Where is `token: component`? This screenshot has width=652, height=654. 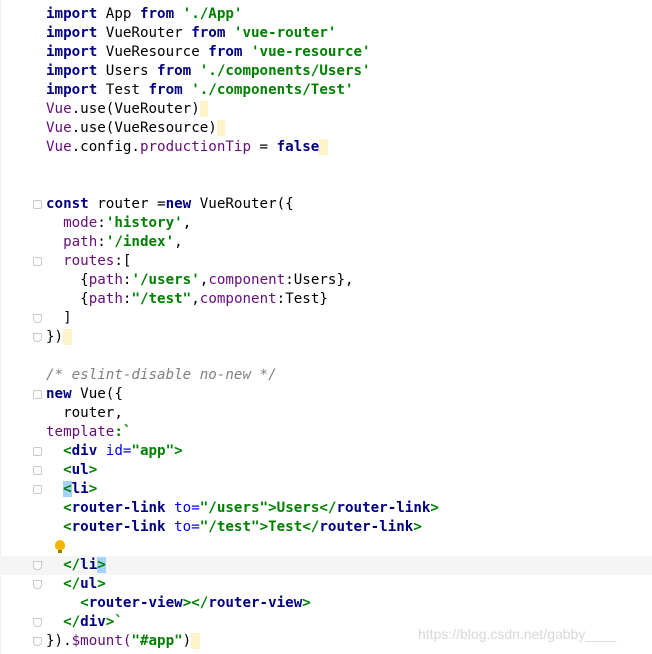 token: component is located at coordinates (238, 299).